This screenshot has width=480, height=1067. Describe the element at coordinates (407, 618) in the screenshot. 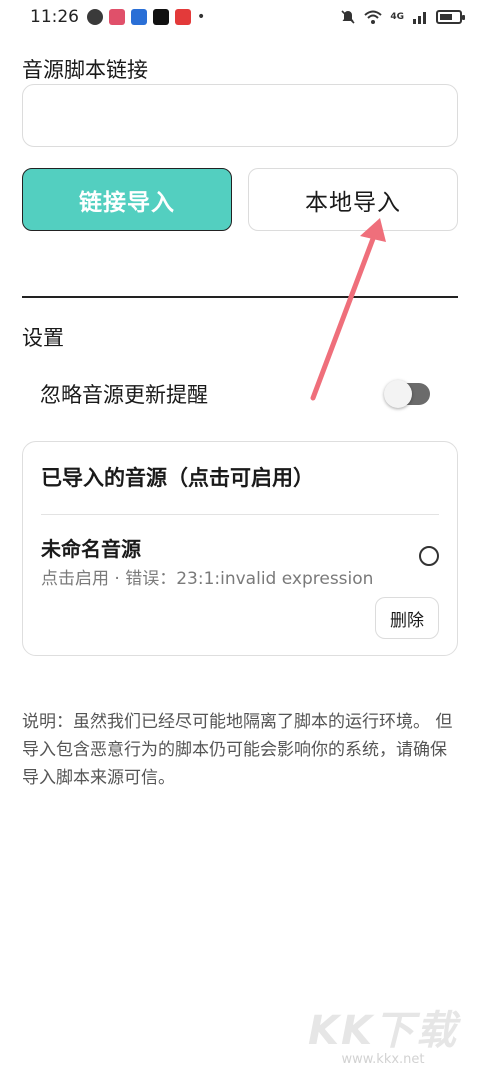

I see `delete-source-button: 删除` at that location.